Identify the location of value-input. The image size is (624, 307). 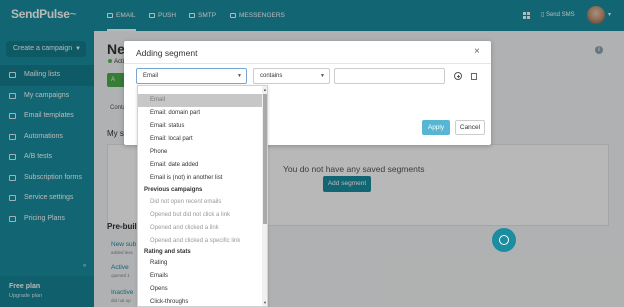
(389, 76).